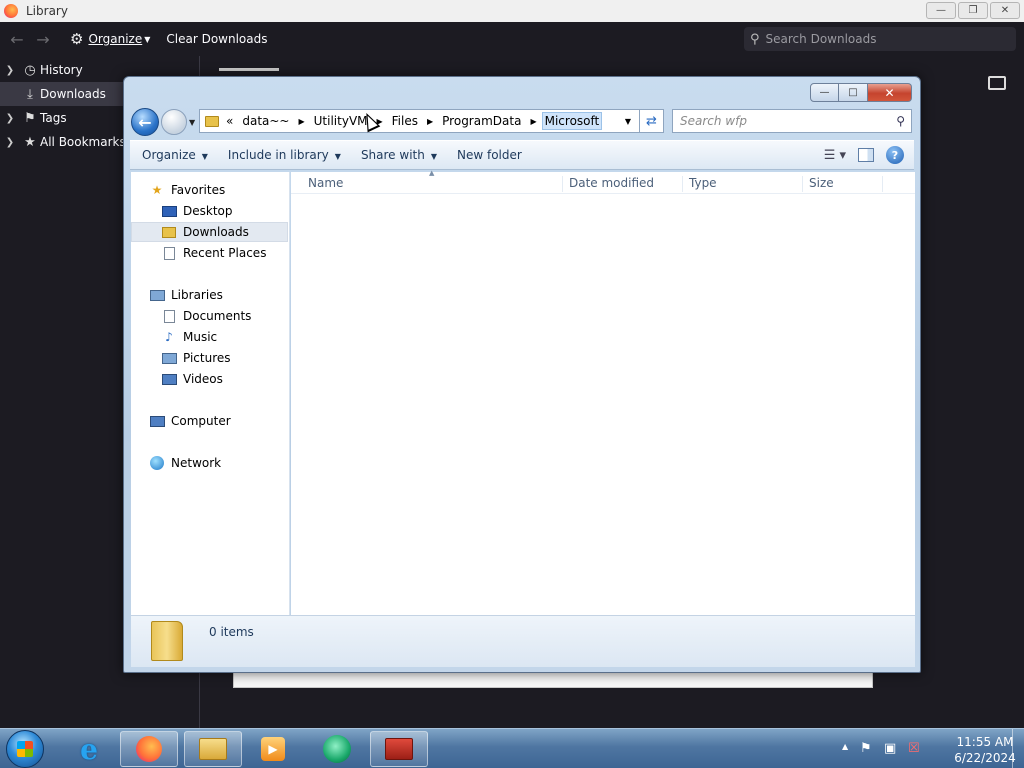 Image resolution: width=1024 pixels, height=768 pixels. What do you see at coordinates (792, 121) in the screenshot?
I see `search-folder-input: Search wfp ⚲` at bounding box center [792, 121].